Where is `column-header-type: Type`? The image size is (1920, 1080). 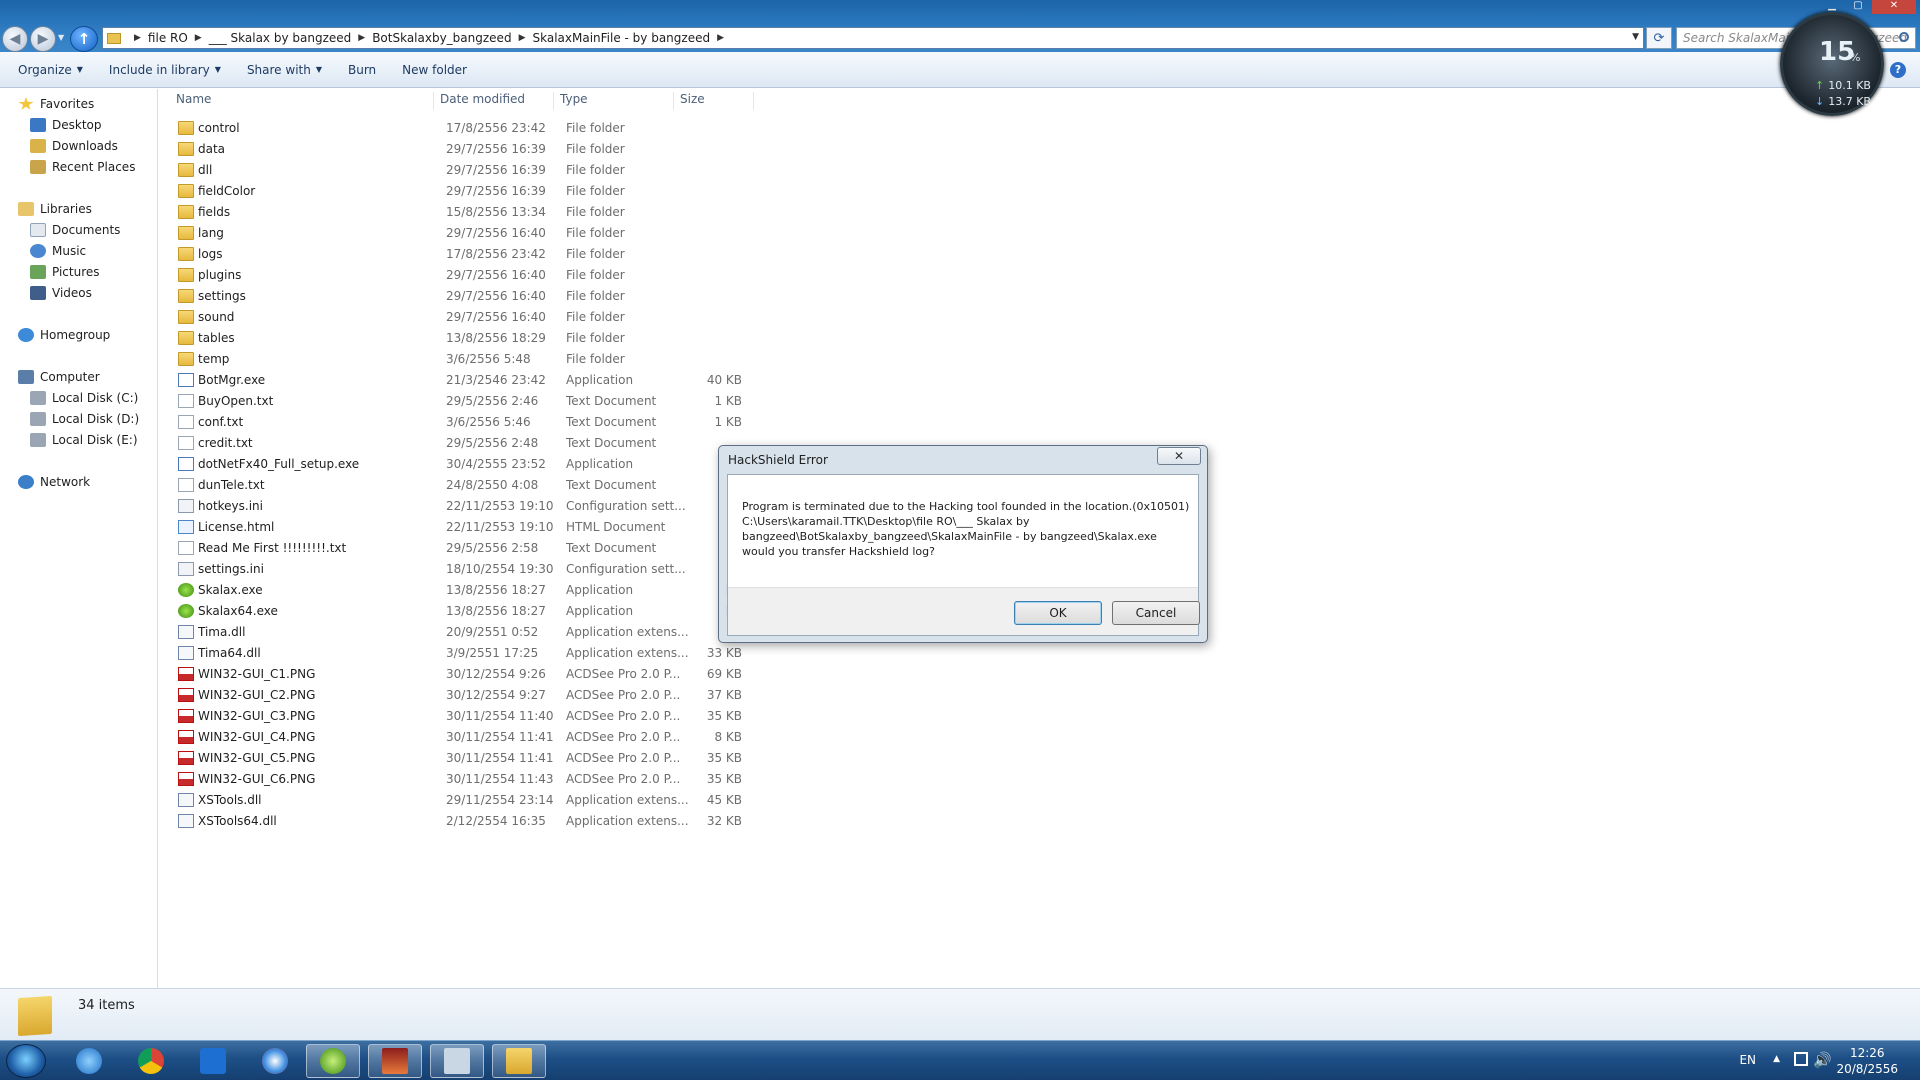
column-header-type: Type is located at coordinates (614, 101).